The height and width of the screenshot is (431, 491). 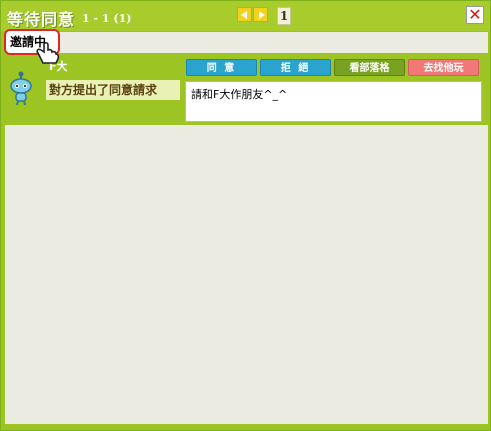 What do you see at coordinates (48, 52) in the screenshot?
I see `hand-pointer-icon` at bounding box center [48, 52].